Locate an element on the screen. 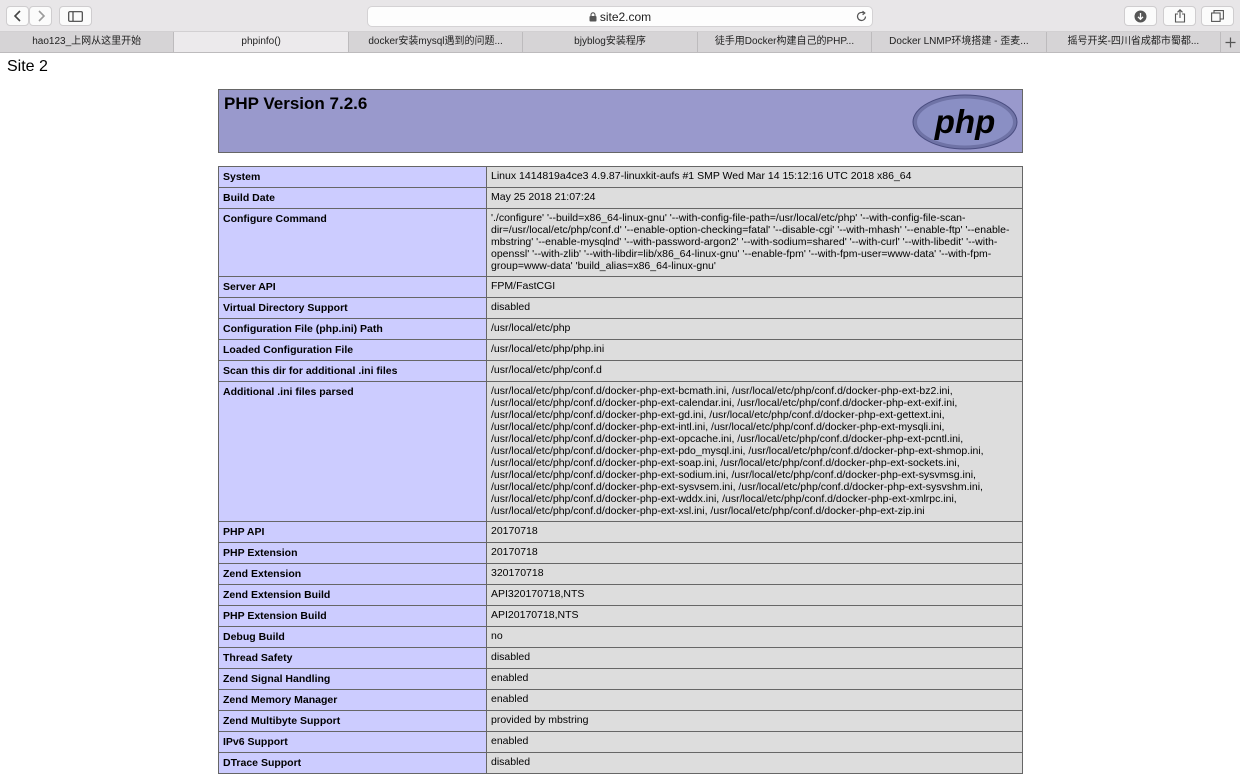 The width and height of the screenshot is (1240, 775). table-row: DTrace Support disabled is located at coordinates (620, 763).